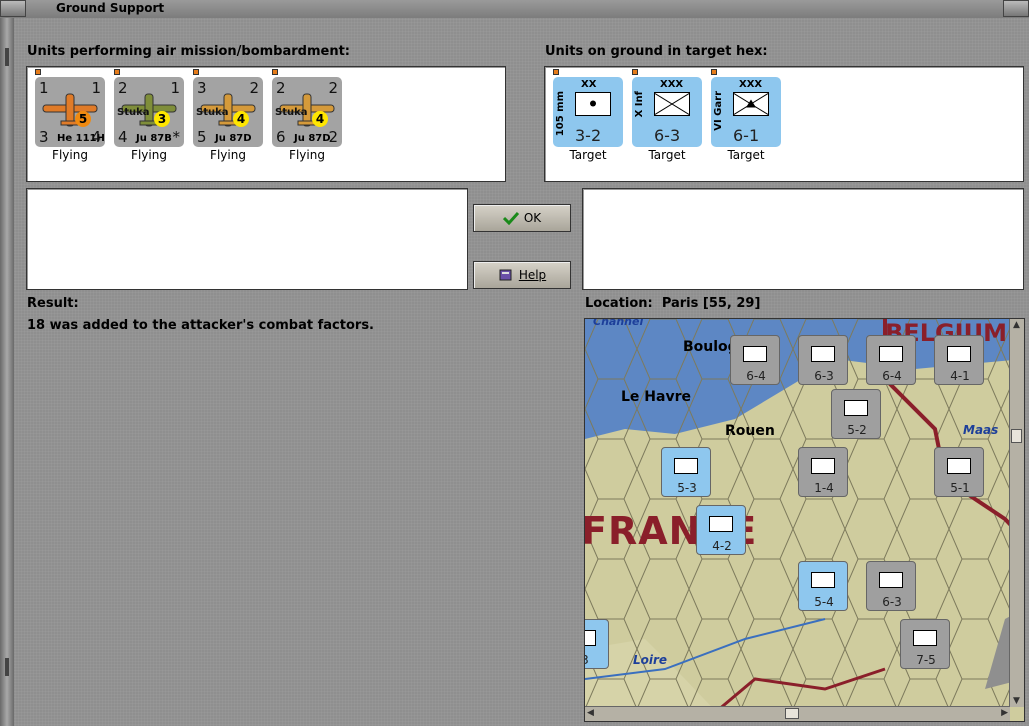 The height and width of the screenshot is (726, 1029). I want to click on air-unit-slot: 3 2 Stuka 4 5 Ju 87D Flying, so click(229, 117).